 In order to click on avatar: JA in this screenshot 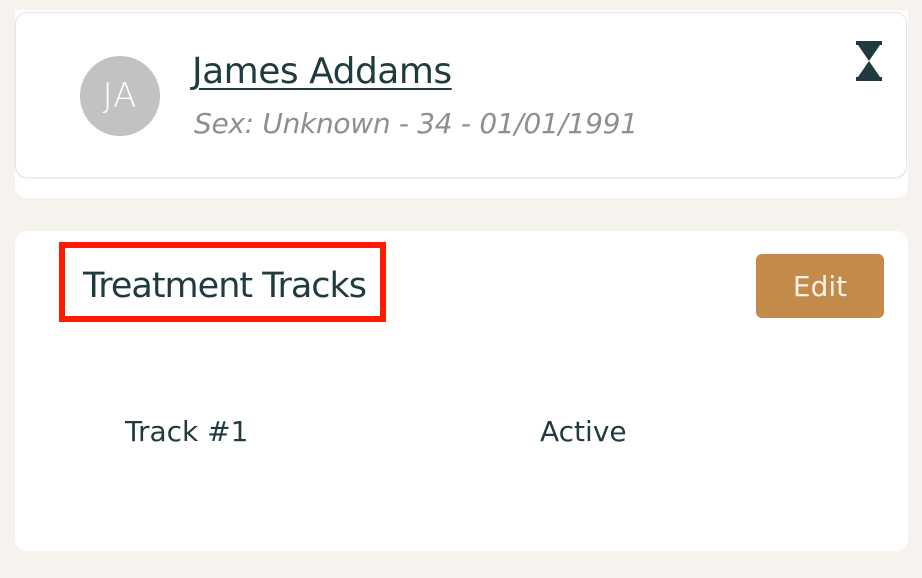, I will do `click(120, 96)`.